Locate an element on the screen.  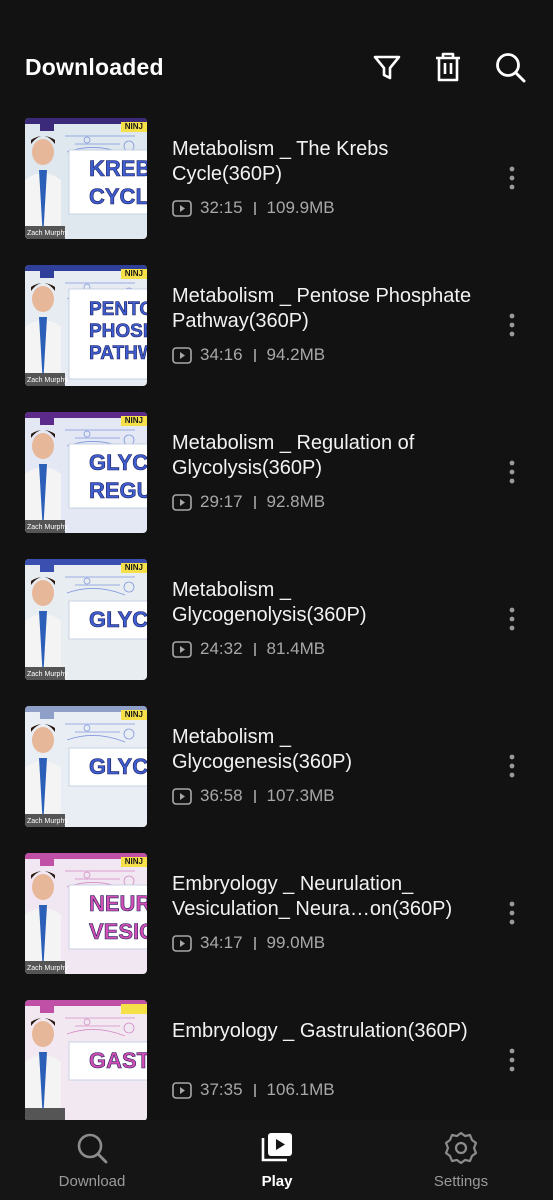
nav-label: Settings is located at coordinates (461, 1181).